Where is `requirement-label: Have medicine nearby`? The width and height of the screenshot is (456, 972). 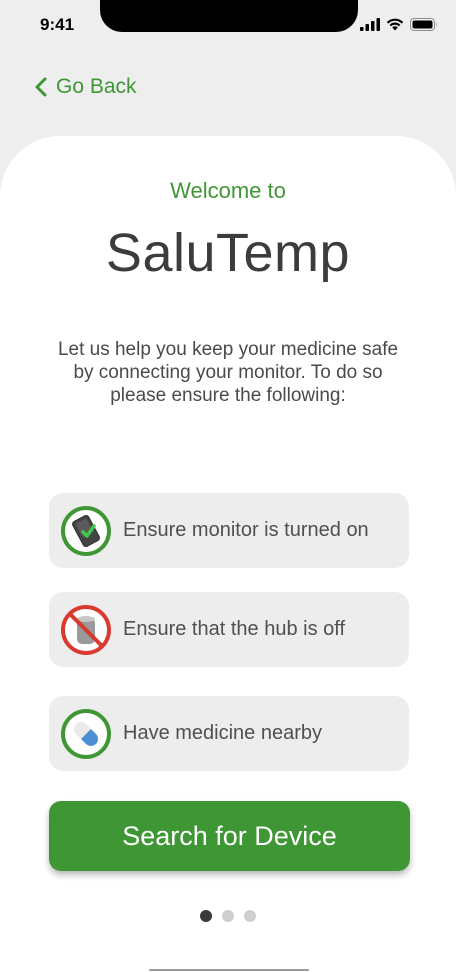 requirement-label: Have medicine nearby is located at coordinates (222, 733).